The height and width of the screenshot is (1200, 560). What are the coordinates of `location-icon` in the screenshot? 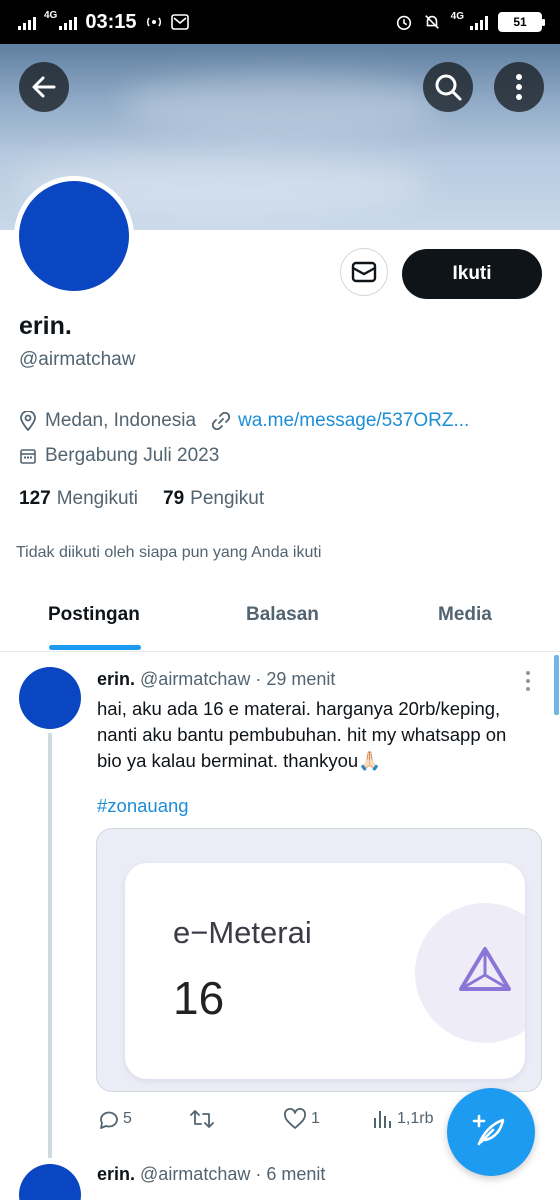 It's located at (29, 421).